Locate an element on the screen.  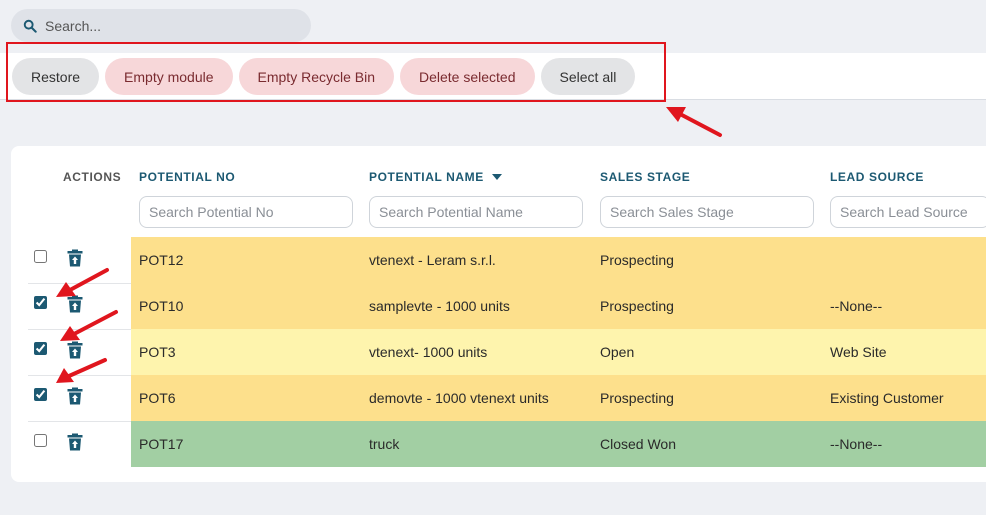
cell-potential-name: truck is located at coordinates (384, 444).